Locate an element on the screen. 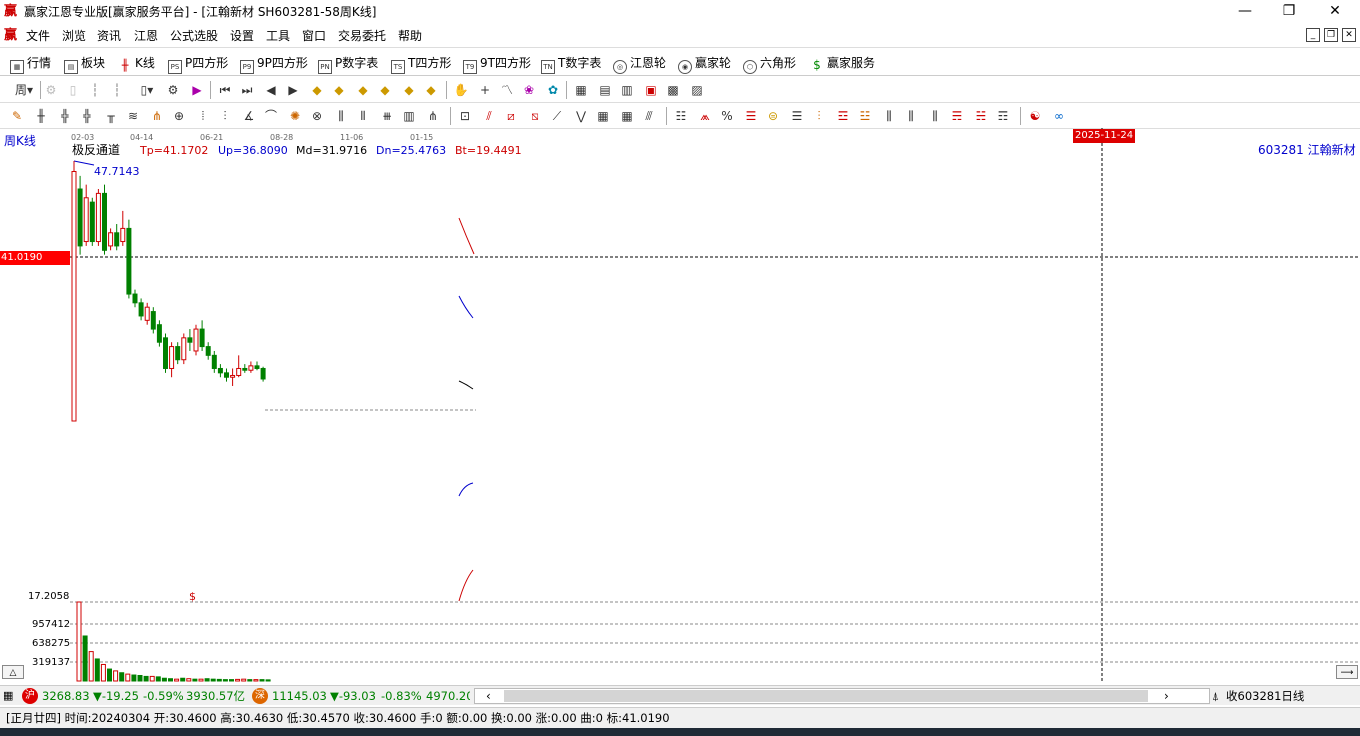  levels5-icon: ⫼ is located at coordinates (889, 116).